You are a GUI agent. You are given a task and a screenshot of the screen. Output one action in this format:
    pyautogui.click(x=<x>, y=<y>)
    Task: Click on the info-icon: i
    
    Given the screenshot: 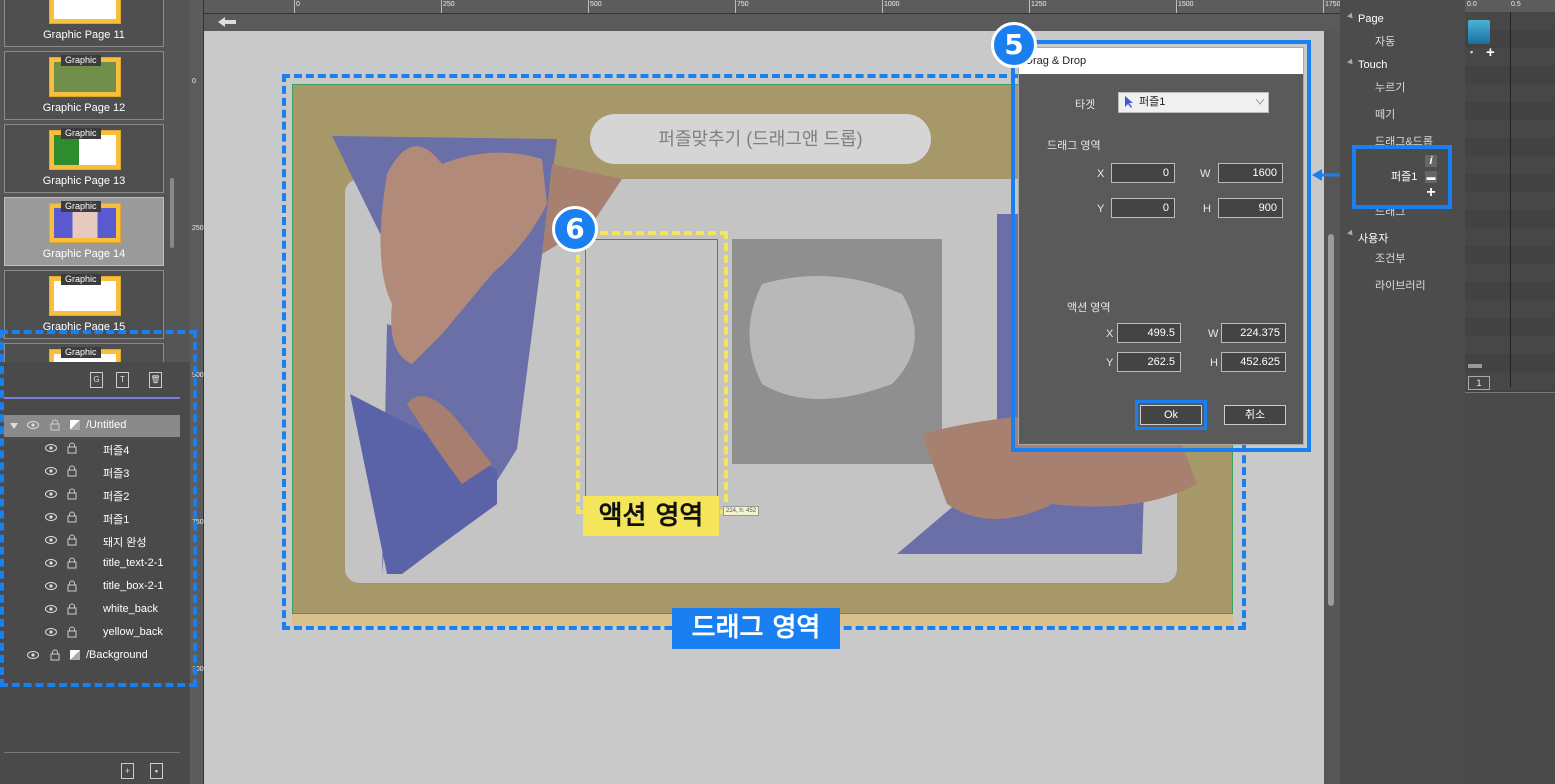 What is the action you would take?
    pyautogui.click(x=1431, y=161)
    